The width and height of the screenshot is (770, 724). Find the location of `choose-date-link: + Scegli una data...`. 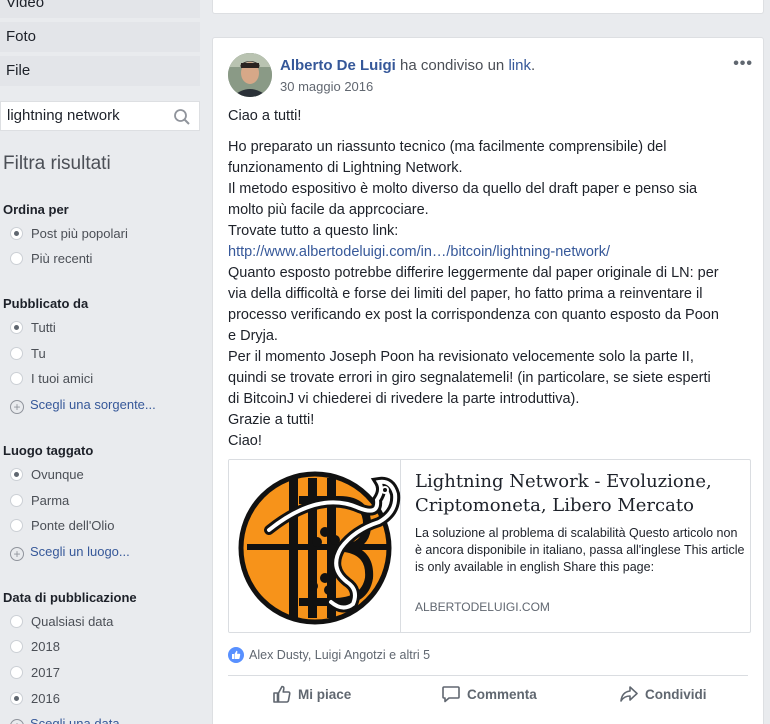

choose-date-link: + Scegli una data... is located at coordinates (70, 719).